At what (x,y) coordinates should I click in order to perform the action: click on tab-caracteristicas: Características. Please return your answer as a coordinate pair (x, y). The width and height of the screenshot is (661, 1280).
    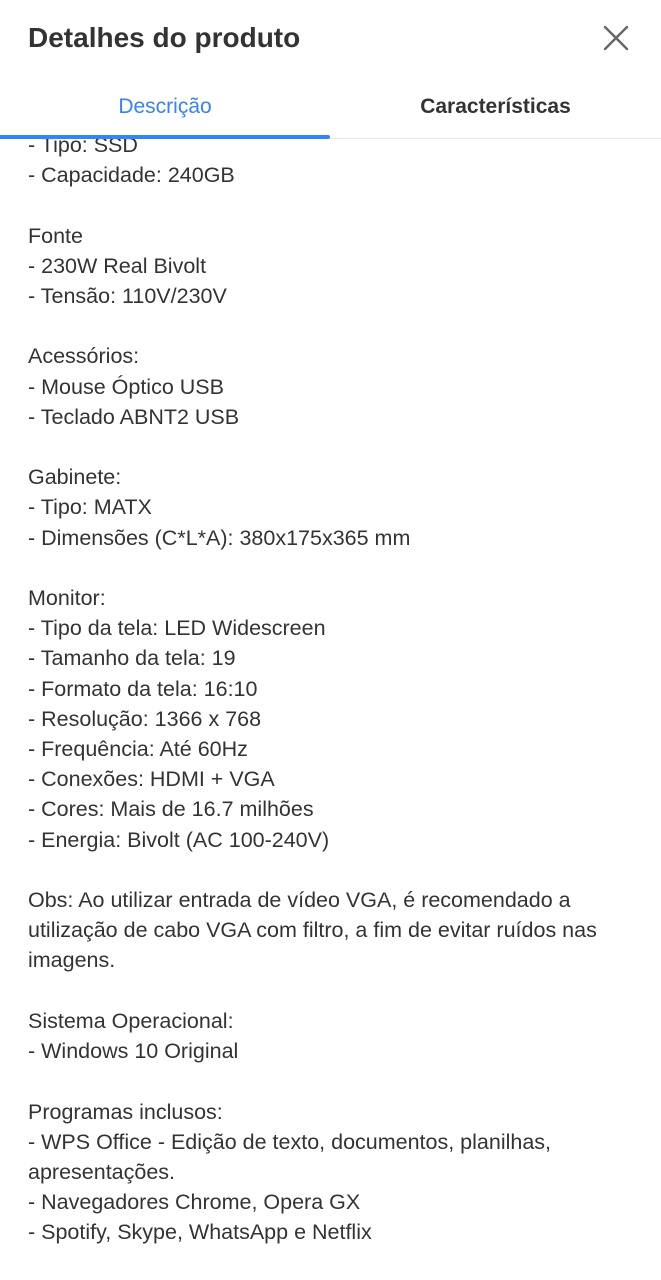
    Looking at the image, I should click on (495, 107).